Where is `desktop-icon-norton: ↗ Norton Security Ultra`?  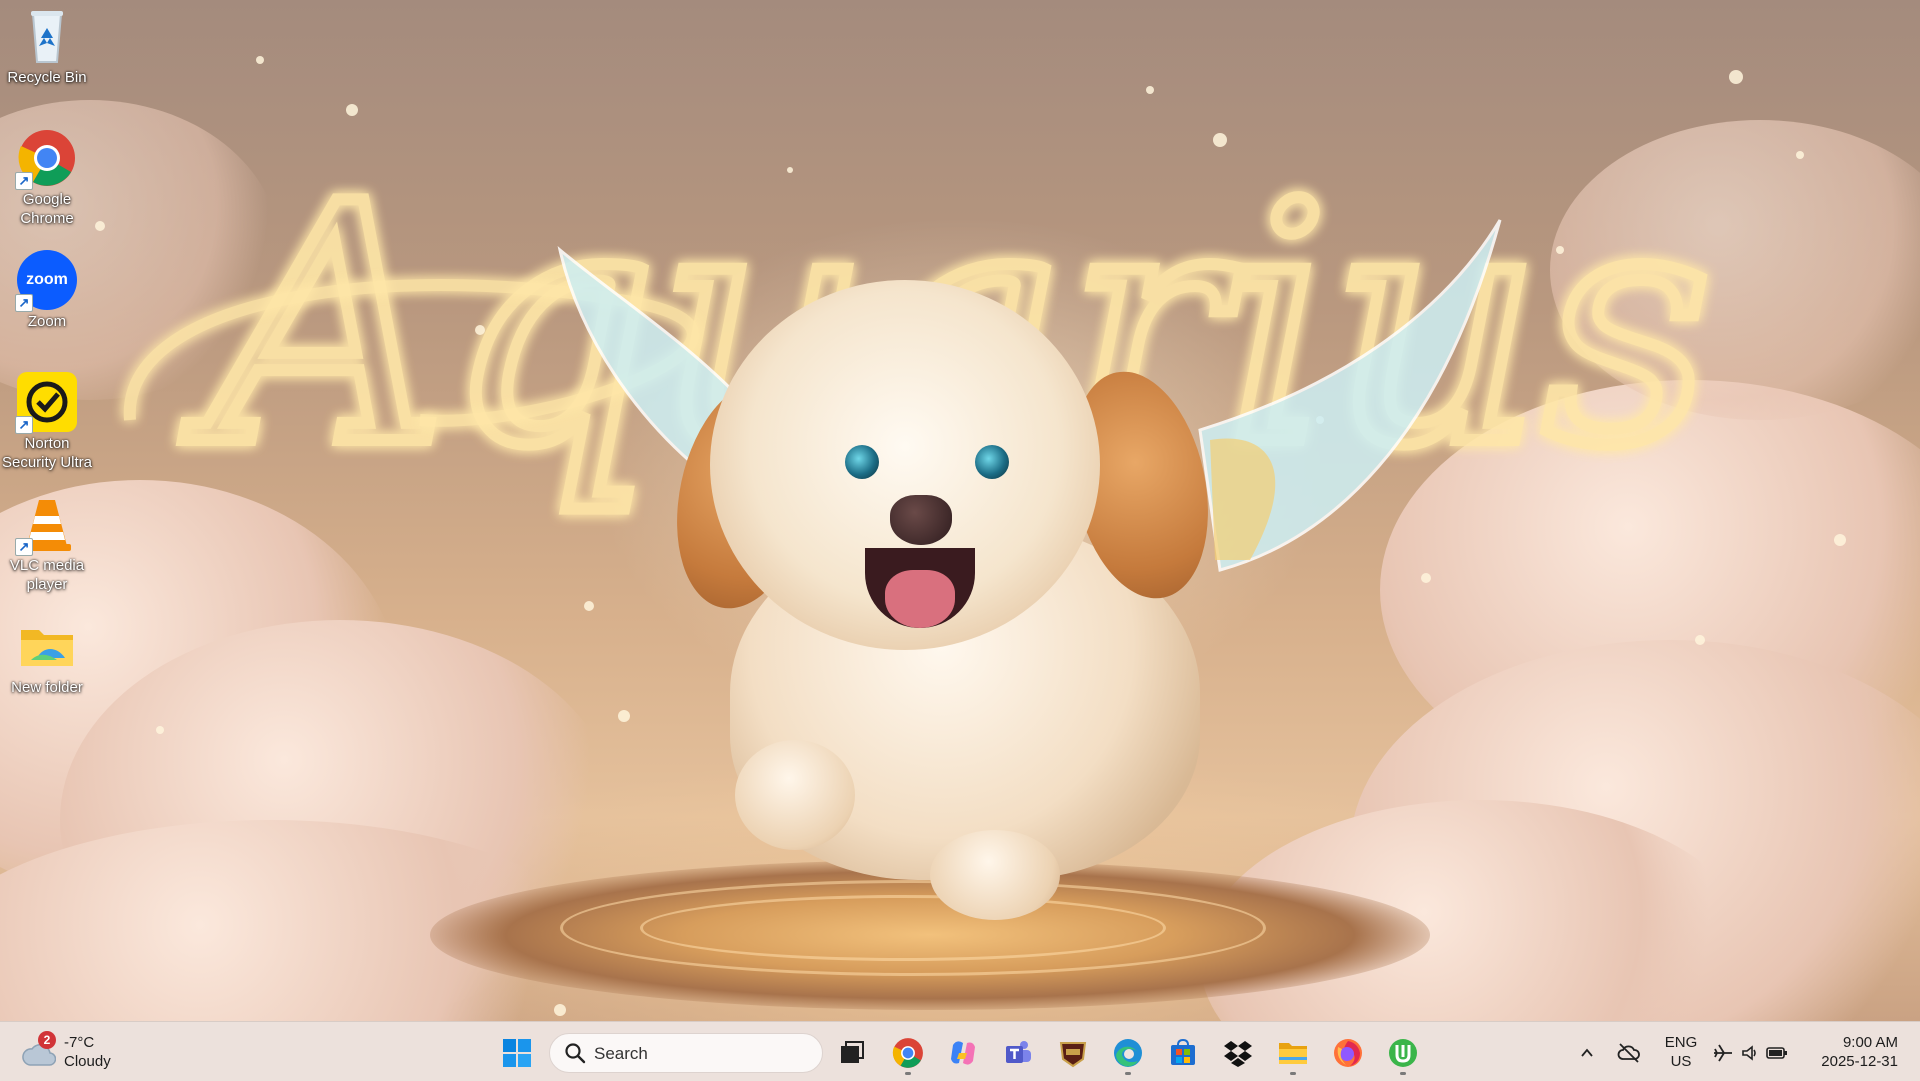 desktop-icon-norton: ↗ Norton Security Ultra is located at coordinates (47, 422).